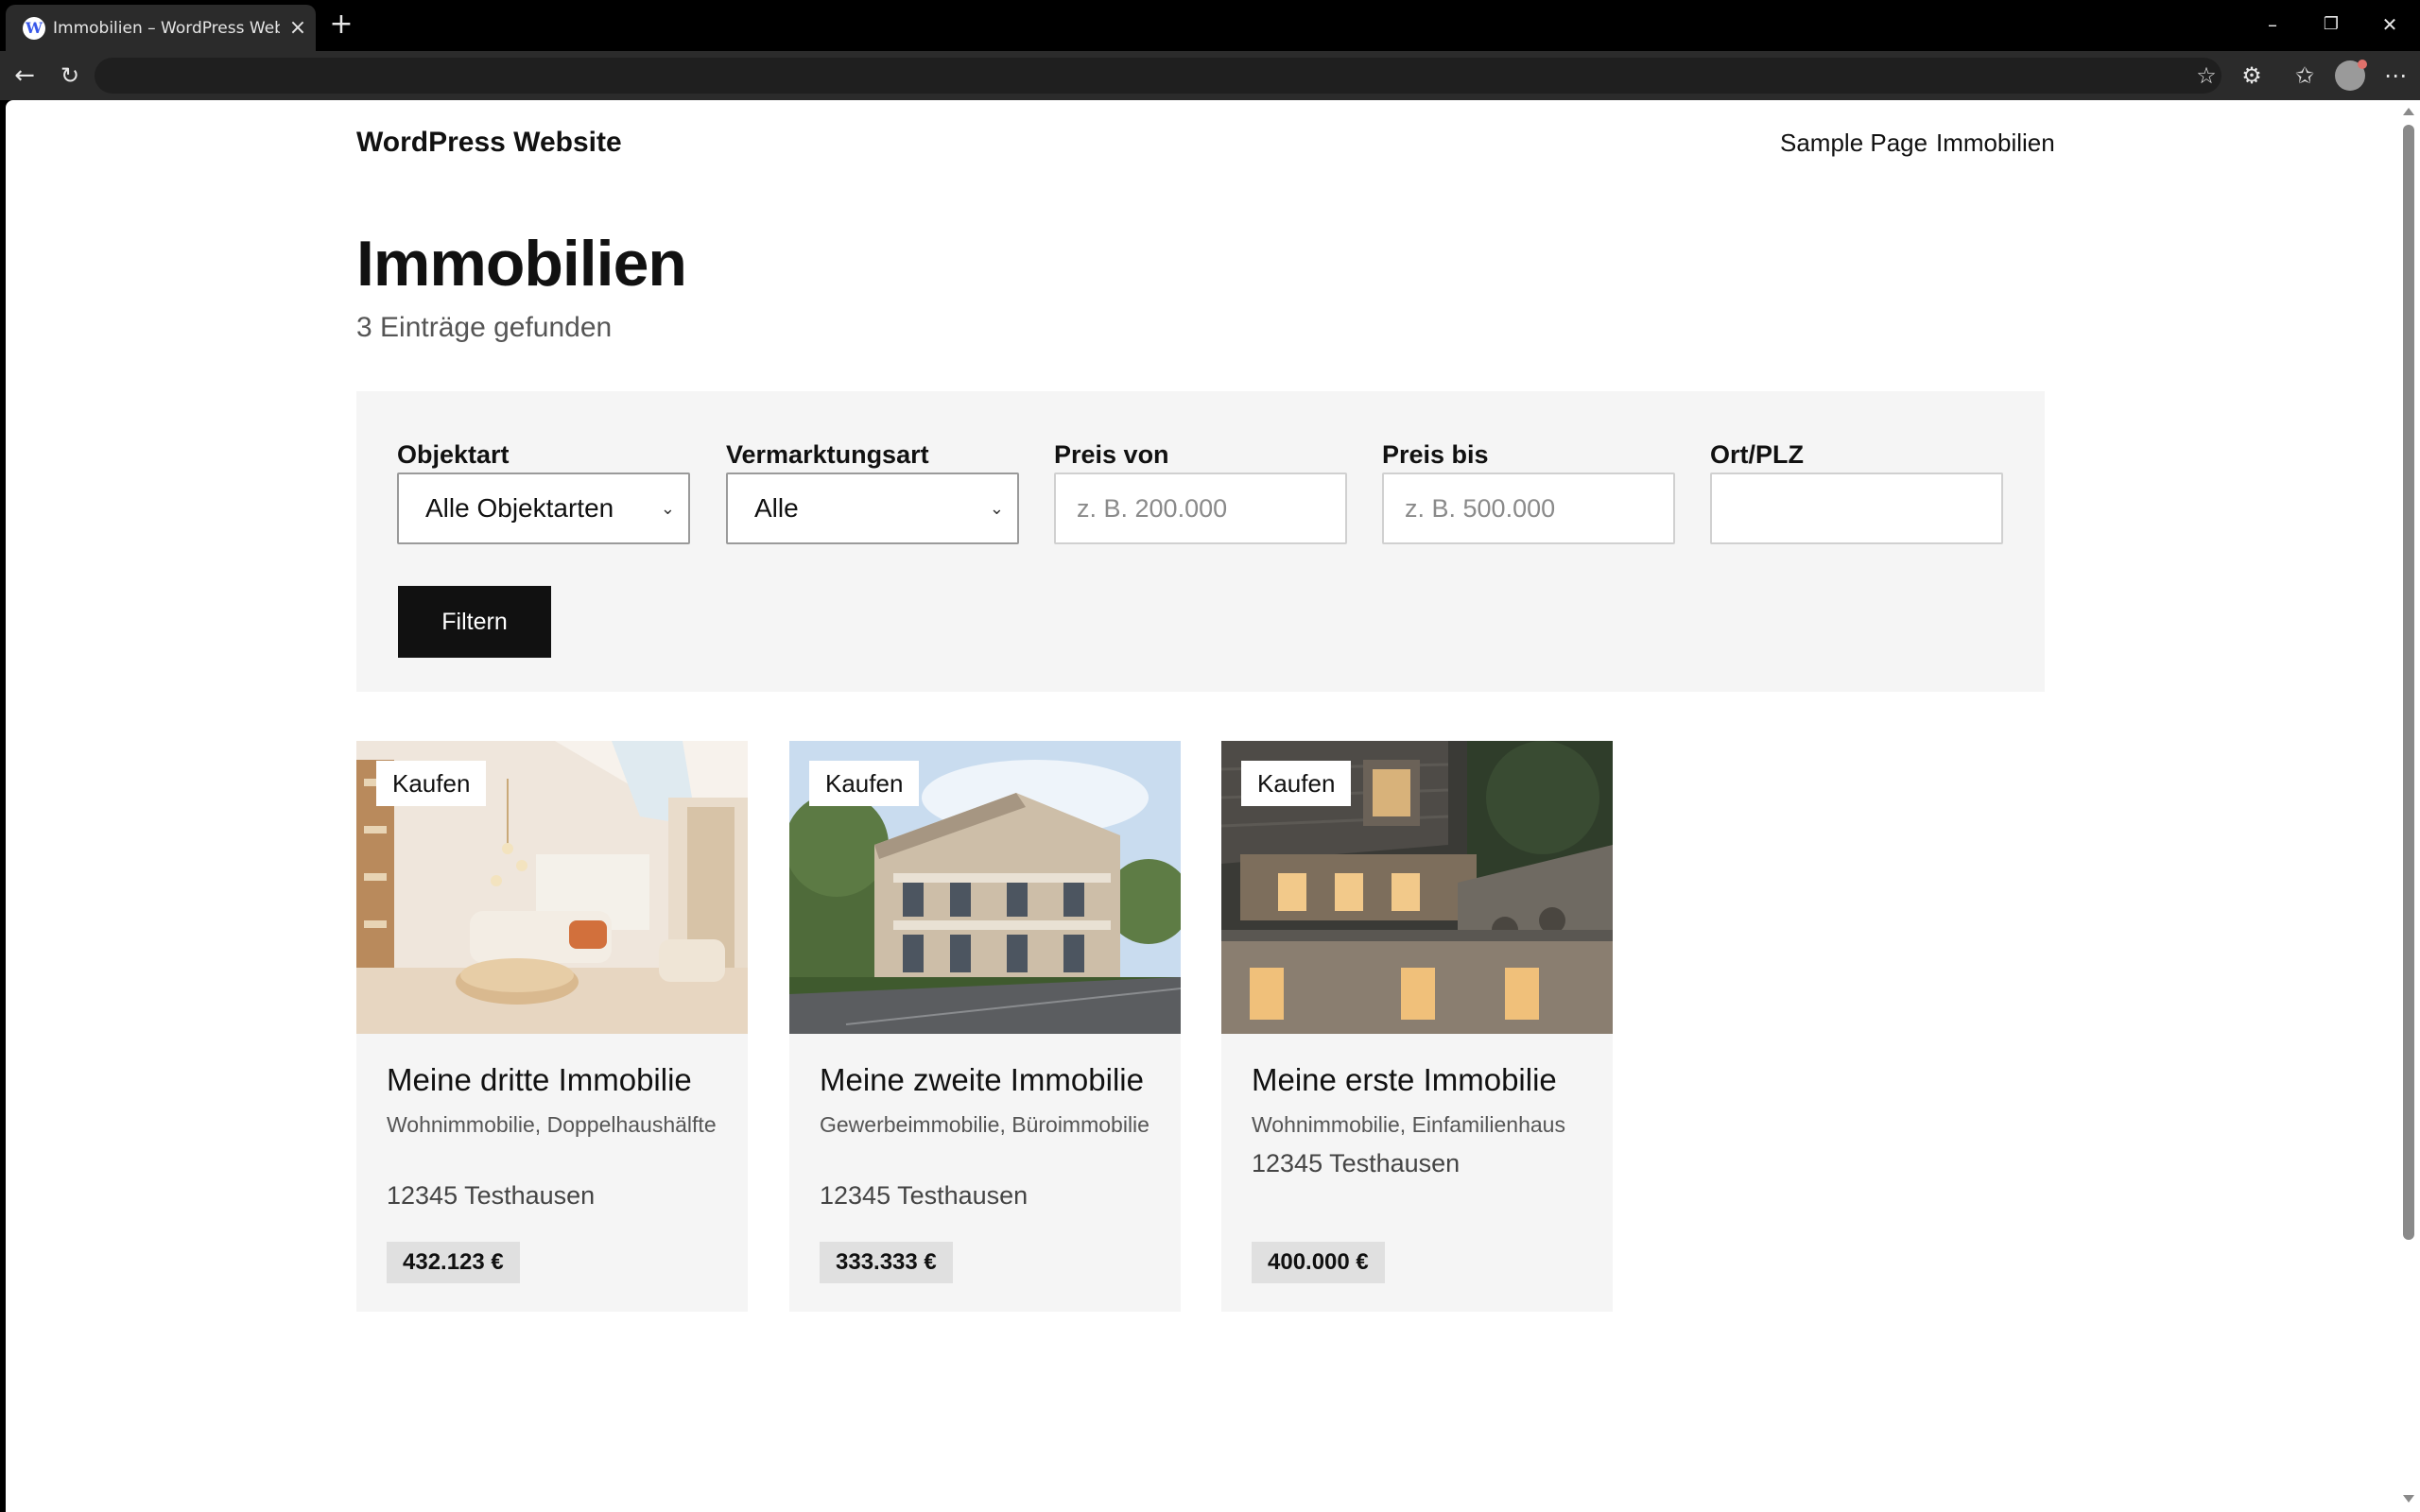 This screenshot has height=1512, width=2420. I want to click on address-bar, so click(1158, 76).